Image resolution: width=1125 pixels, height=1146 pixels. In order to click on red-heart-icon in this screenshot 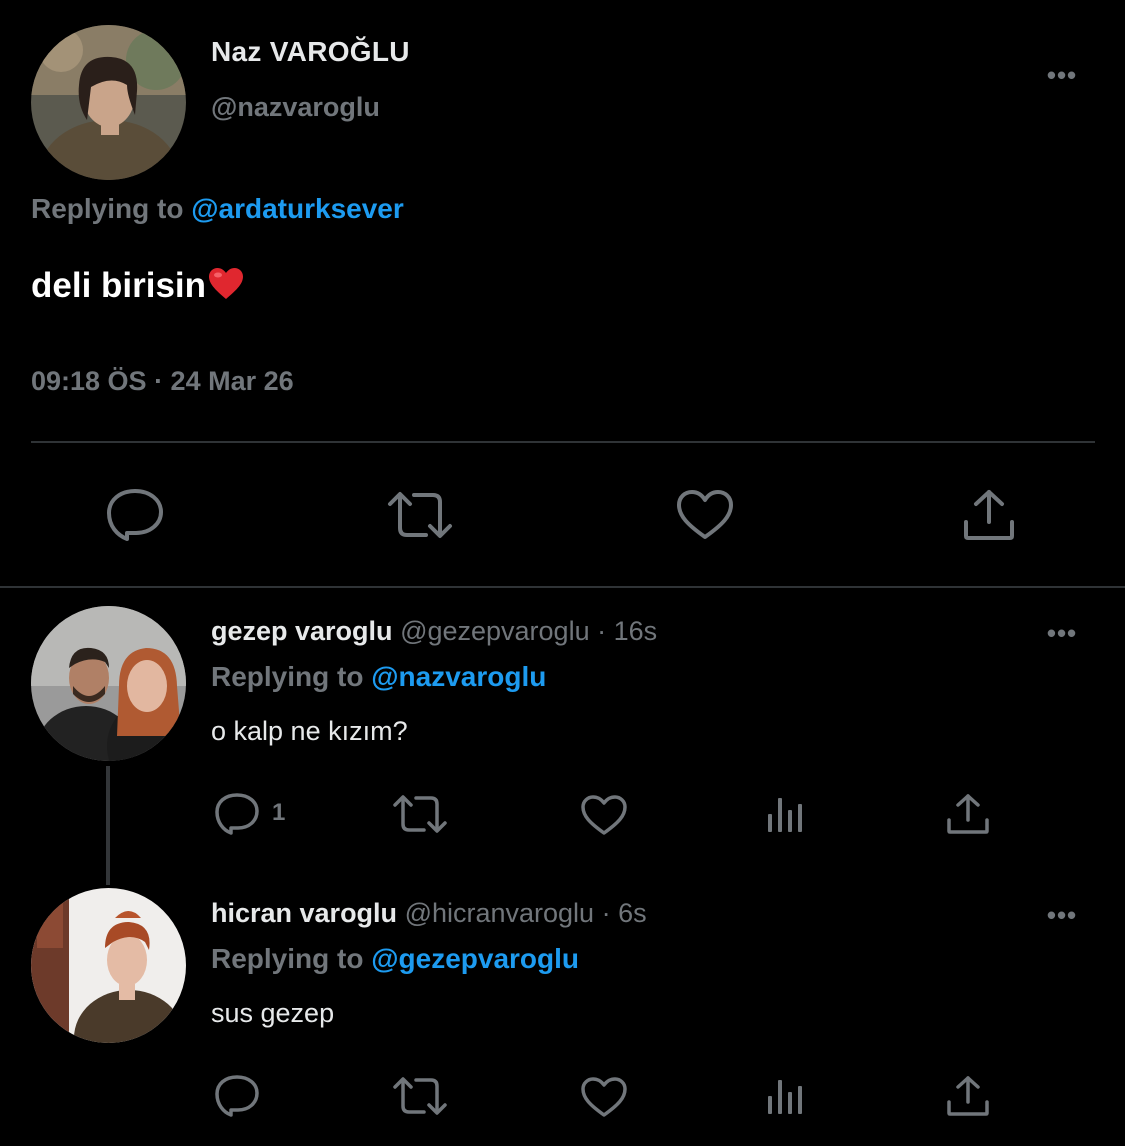, I will do `click(226, 288)`.